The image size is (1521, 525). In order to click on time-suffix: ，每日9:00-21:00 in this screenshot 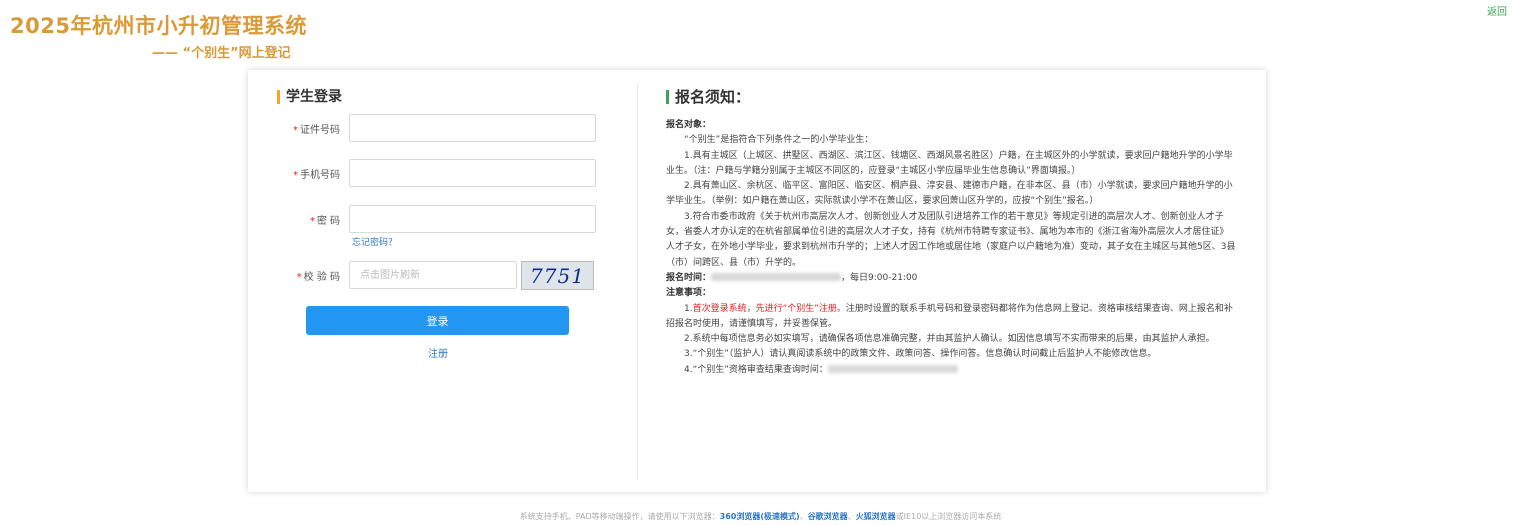, I will do `click(879, 277)`.